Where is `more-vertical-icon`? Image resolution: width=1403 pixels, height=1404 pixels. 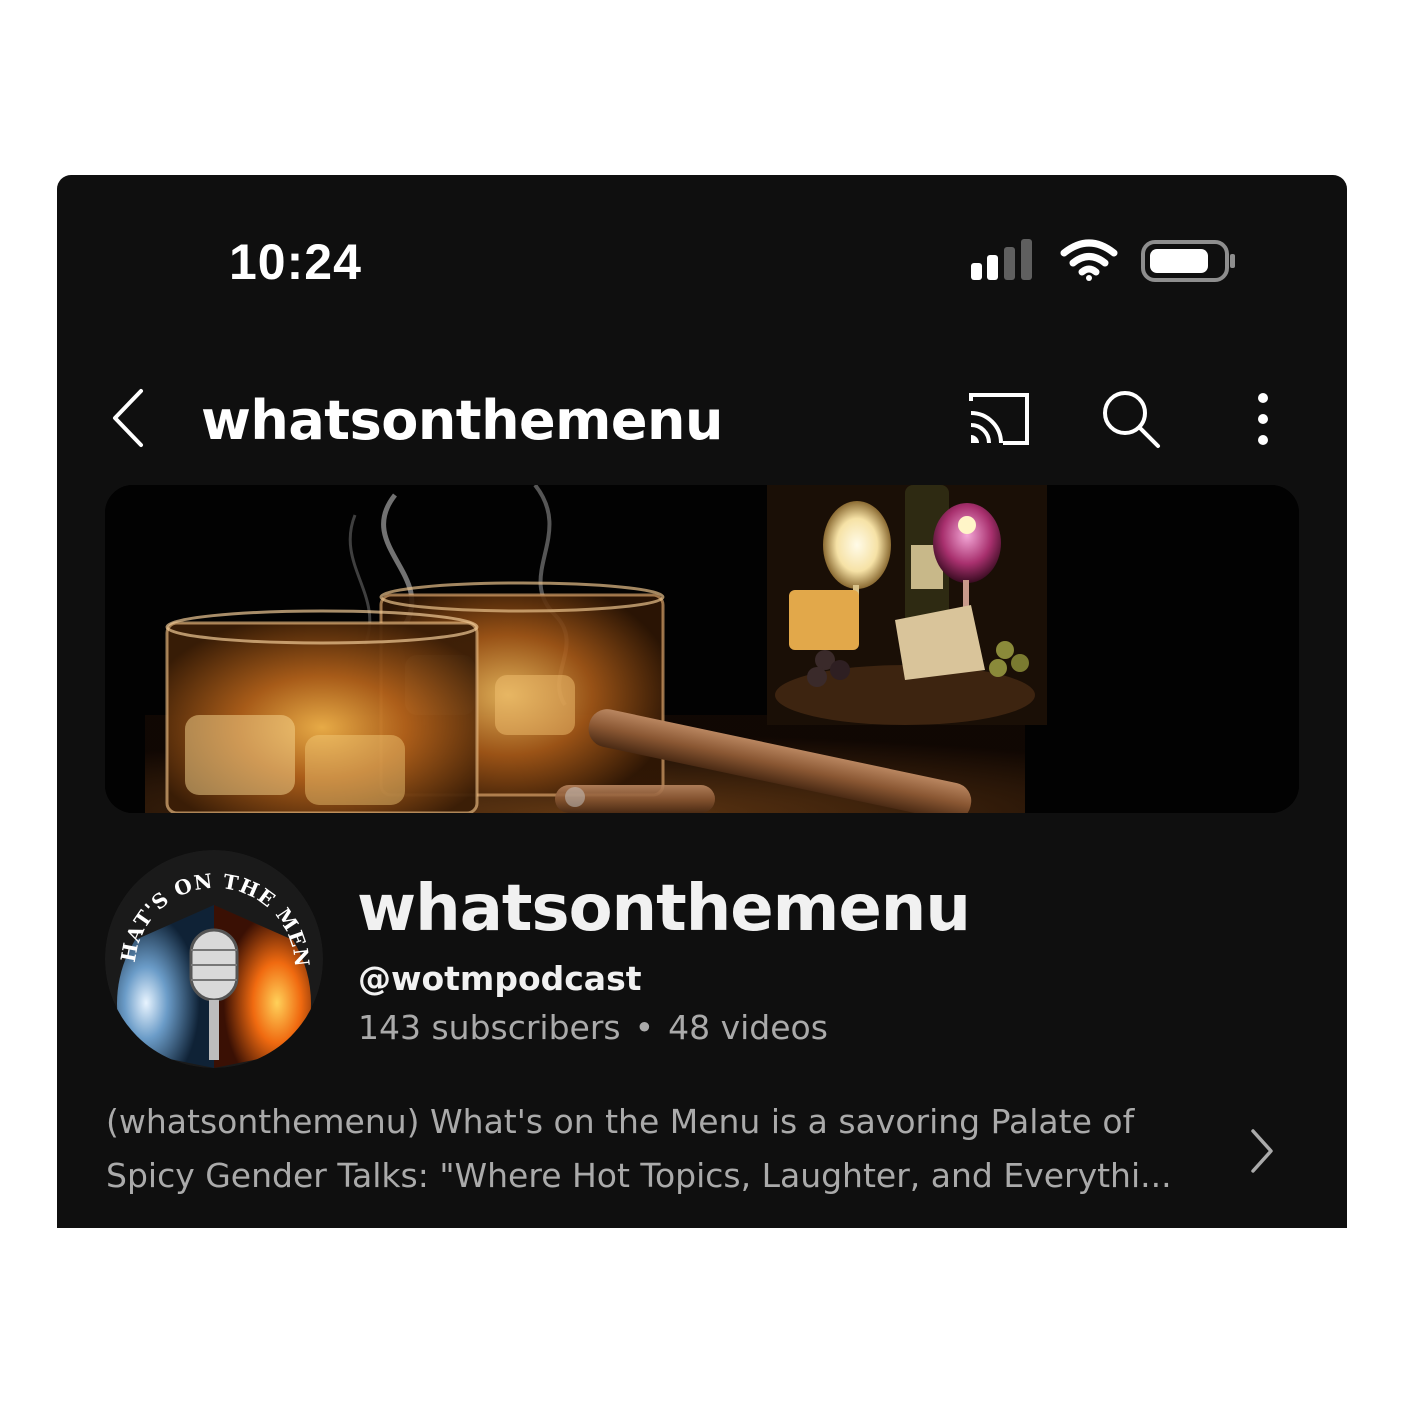 more-vertical-icon is located at coordinates (1263, 419).